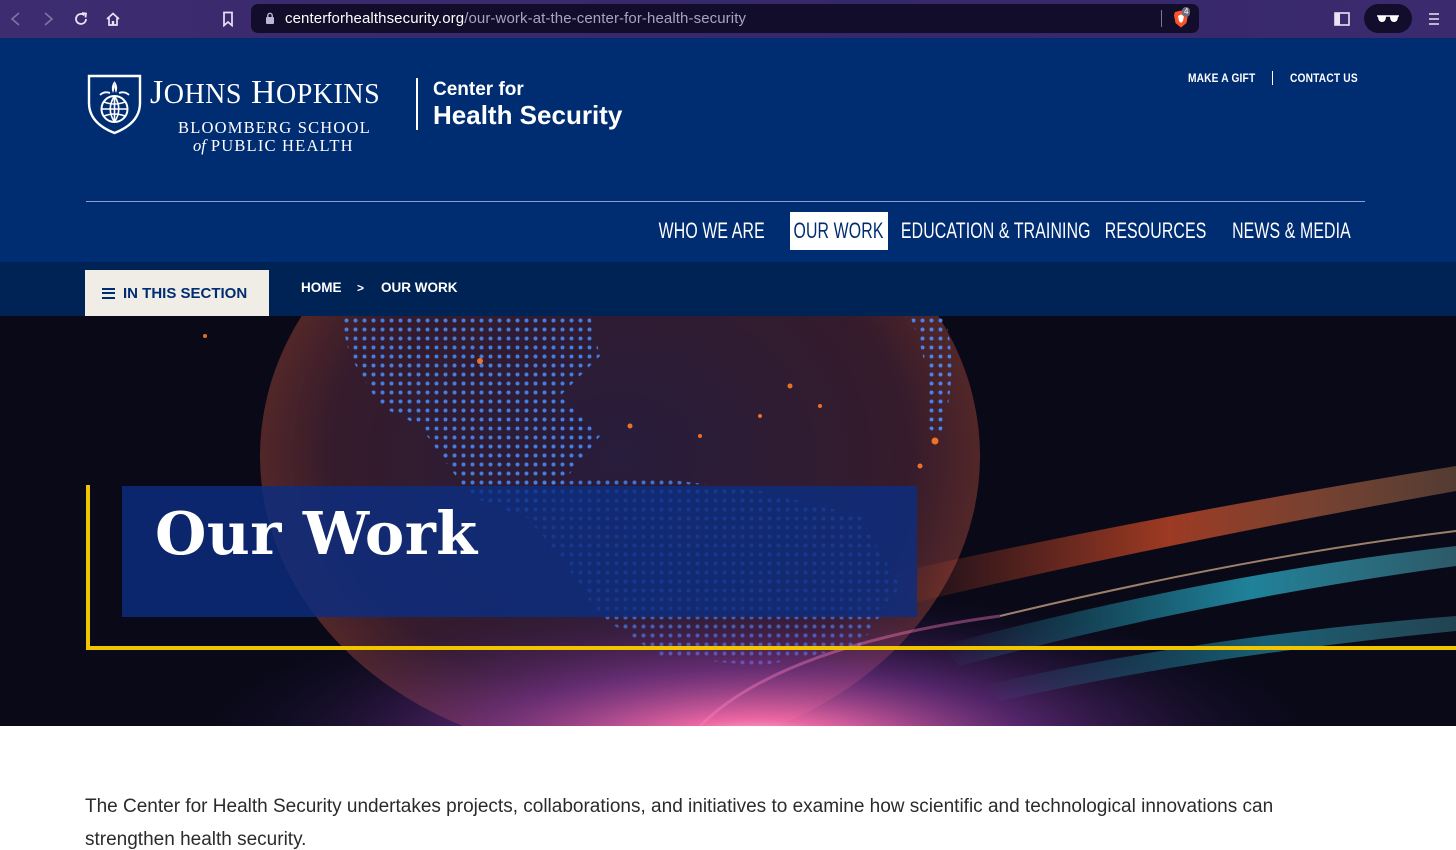  Describe the element at coordinates (1342, 19) in the screenshot. I see `sidebar-icon` at that location.